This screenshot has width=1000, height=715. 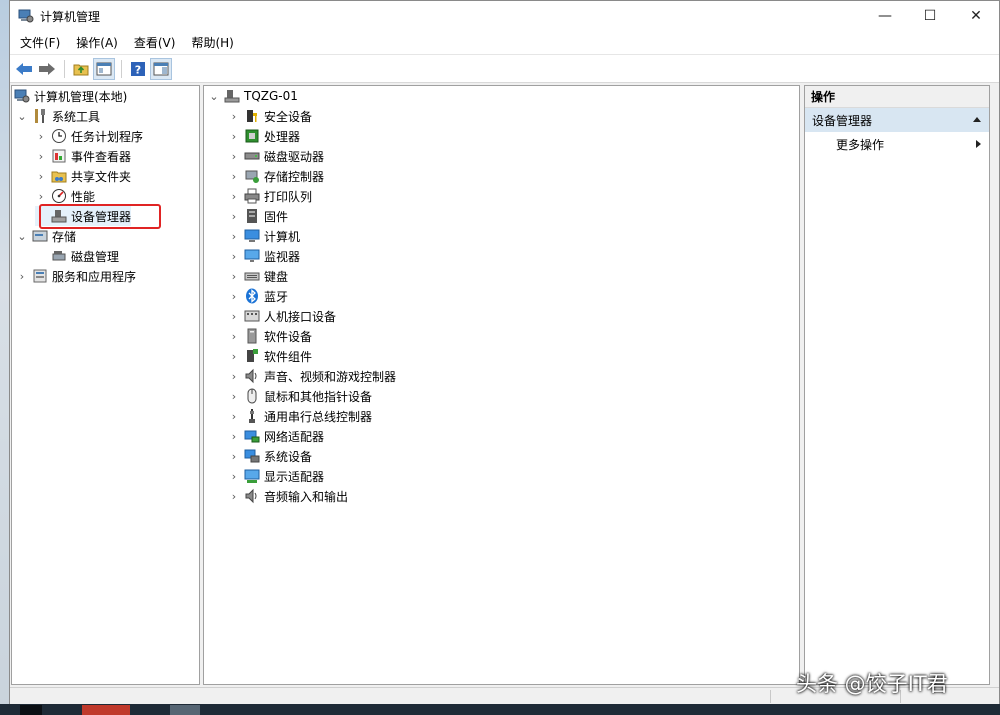 I want to click on device-category: › 蓝牙, so click(x=258, y=296).